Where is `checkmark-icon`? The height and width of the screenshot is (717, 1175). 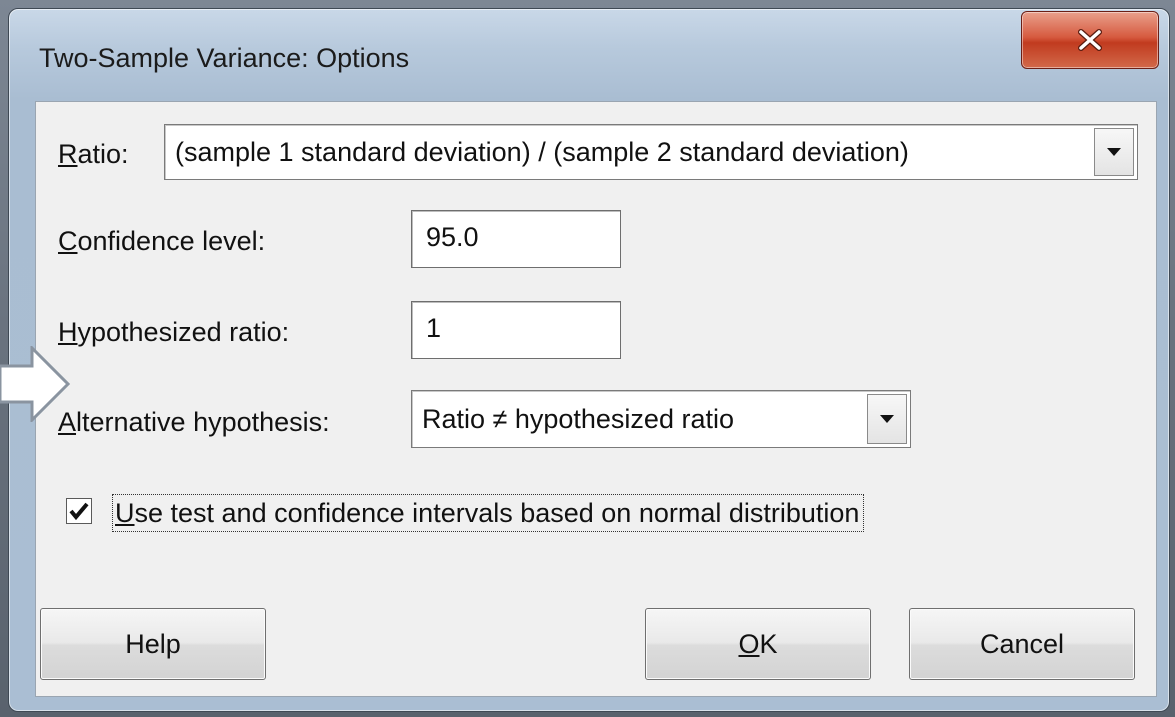 checkmark-icon is located at coordinates (79, 511).